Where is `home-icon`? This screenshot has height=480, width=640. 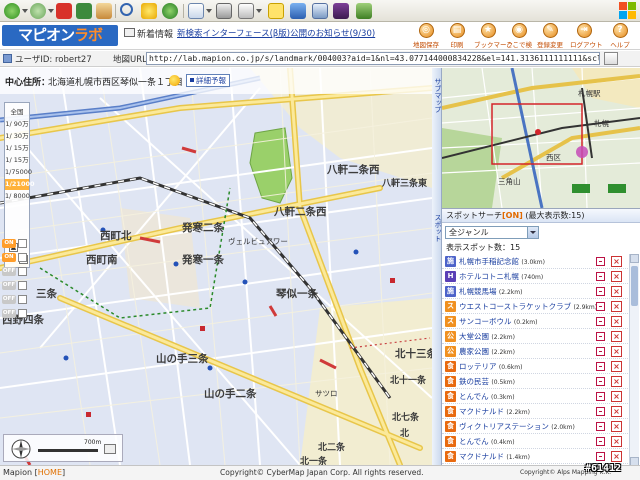
home-icon is located at coordinates (104, 11).